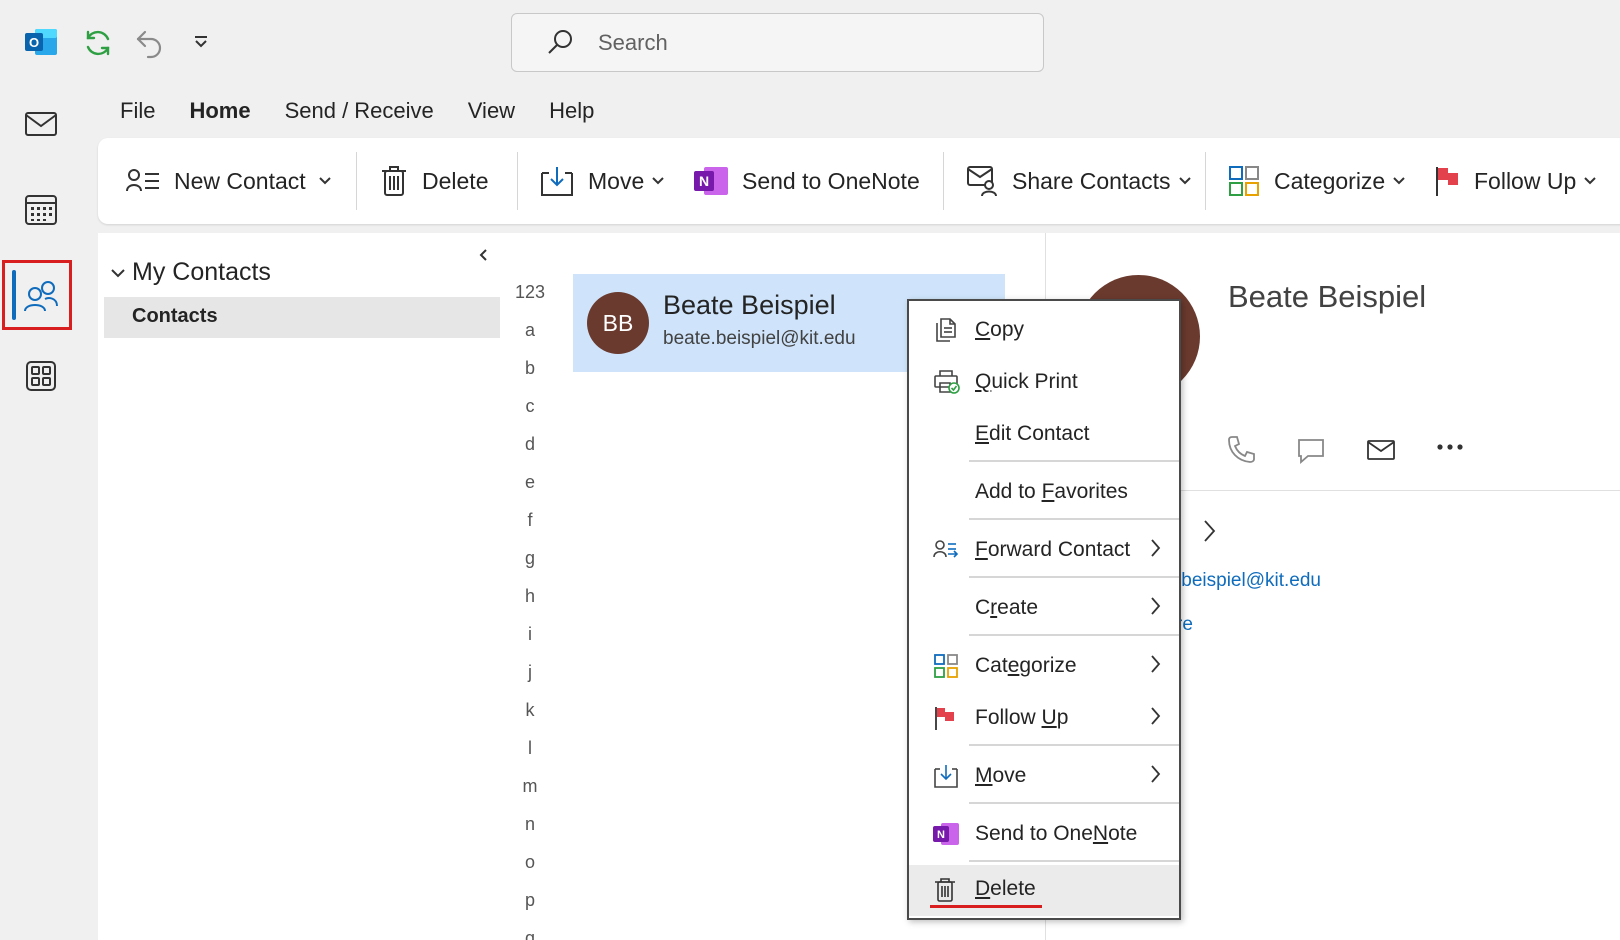  I want to click on categorize-button: Categorize, so click(1316, 181).